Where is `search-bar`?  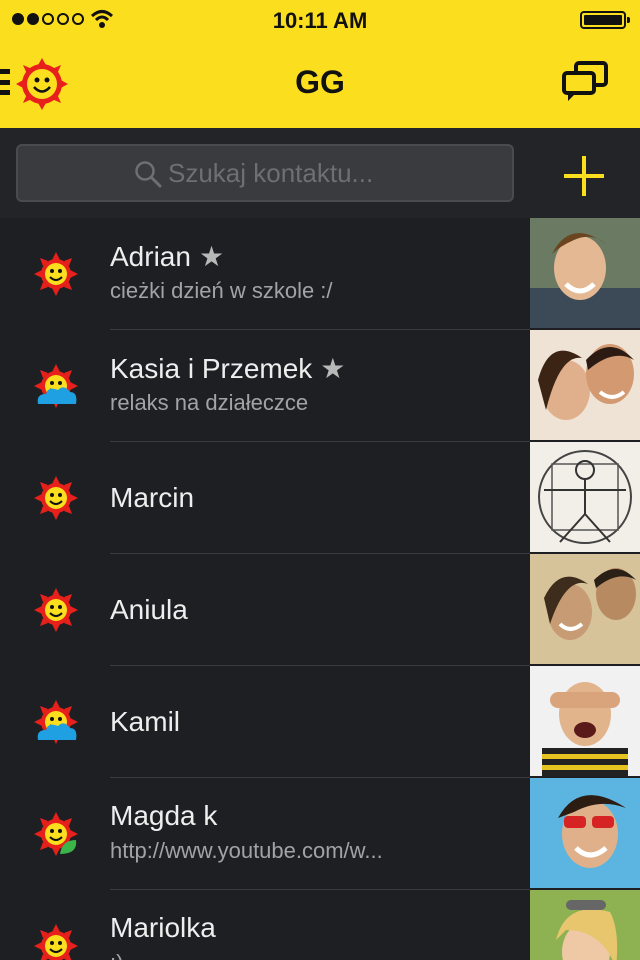 search-bar is located at coordinates (320, 173).